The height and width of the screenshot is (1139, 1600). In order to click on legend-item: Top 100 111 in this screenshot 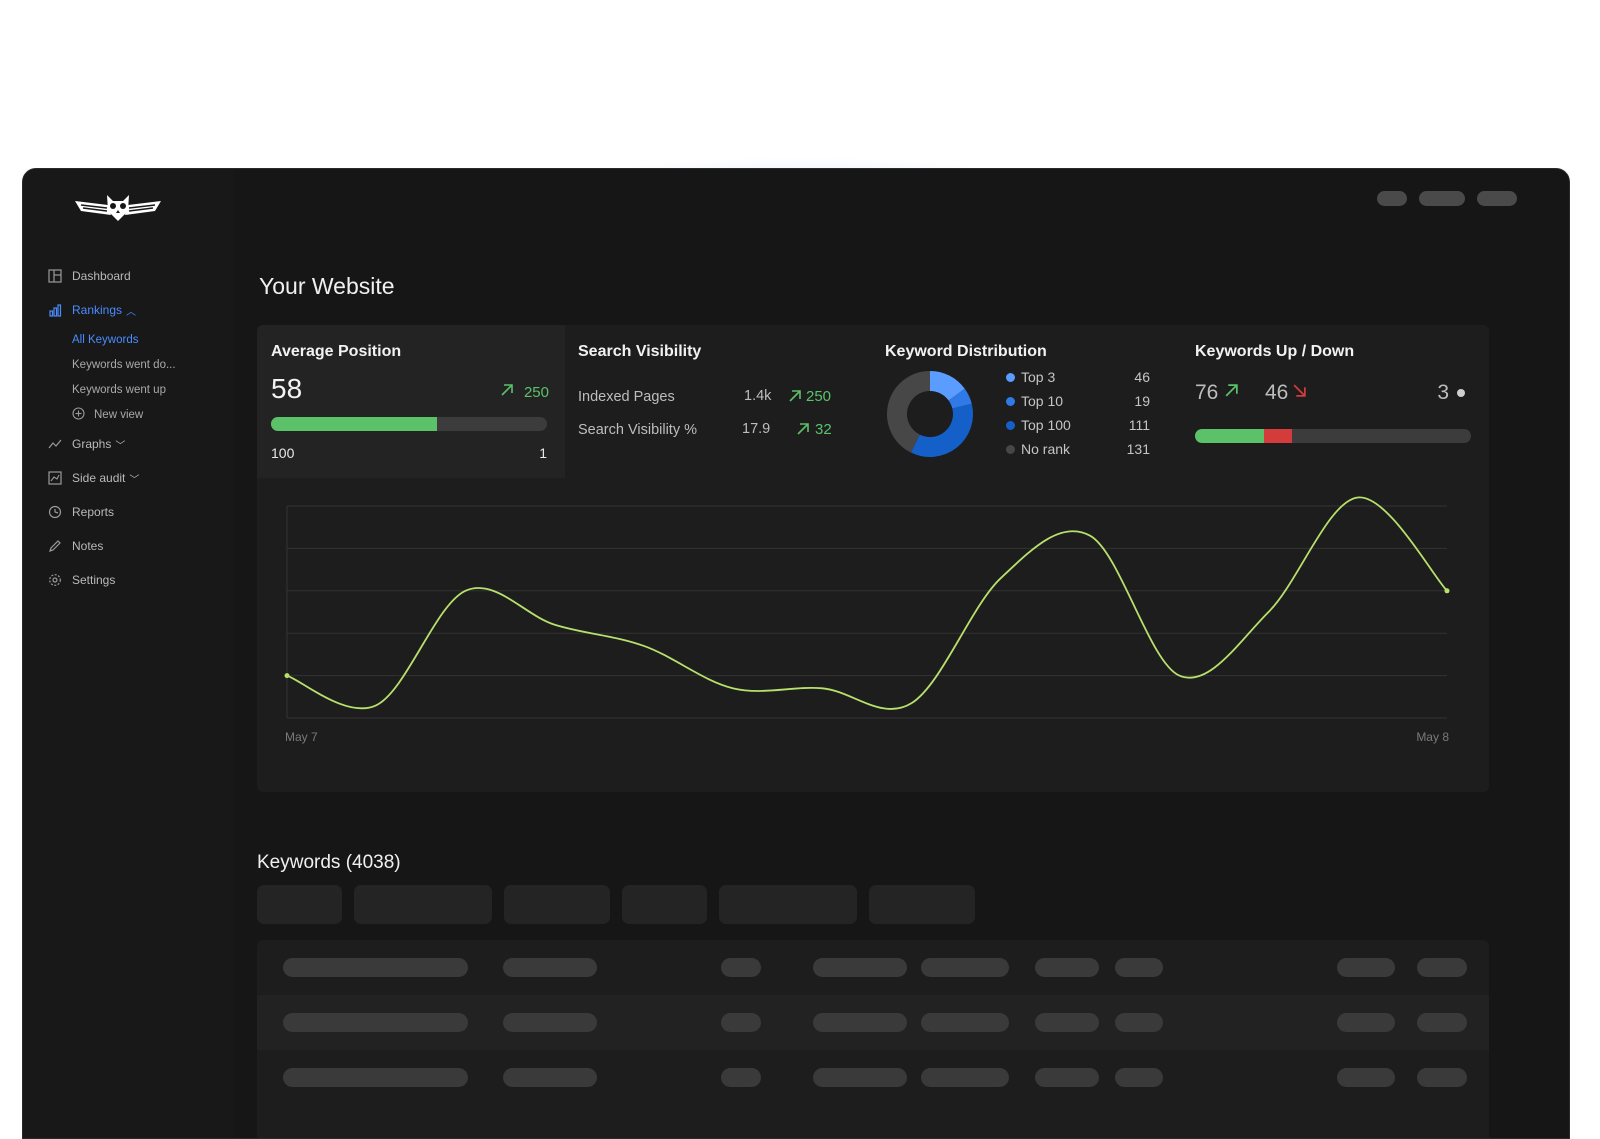, I will do `click(1078, 425)`.